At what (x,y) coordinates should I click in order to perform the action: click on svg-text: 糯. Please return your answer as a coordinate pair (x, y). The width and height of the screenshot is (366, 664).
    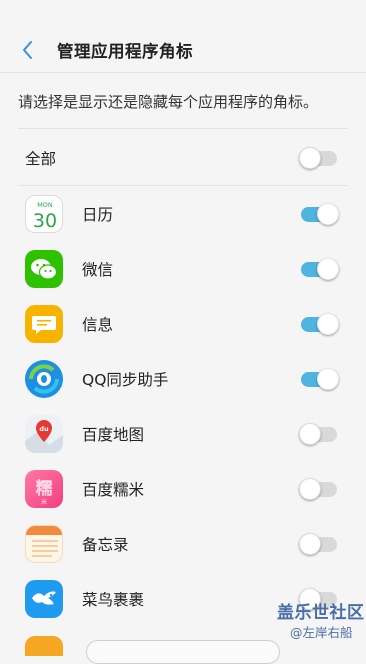
    Looking at the image, I should click on (44, 488).